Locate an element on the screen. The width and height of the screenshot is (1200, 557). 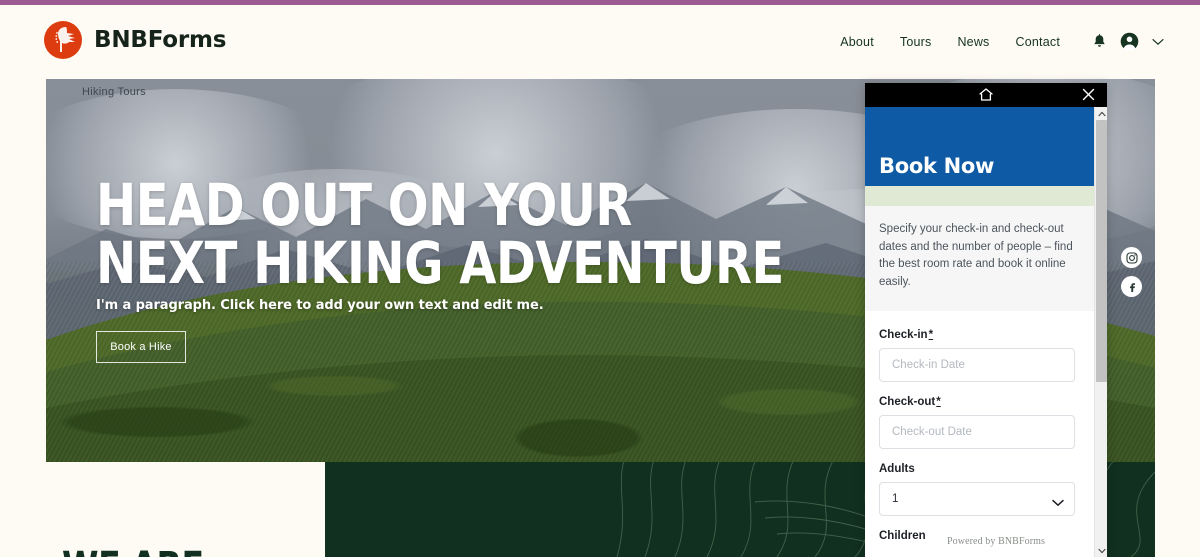
user-avatar-icon is located at coordinates (1129, 41).